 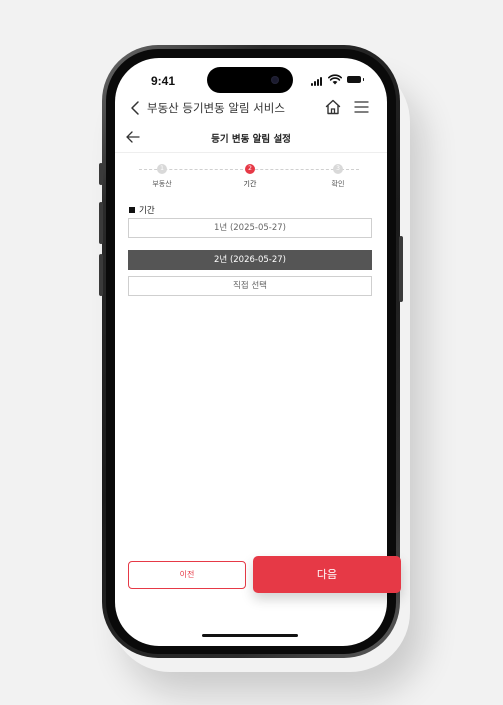 What do you see at coordinates (136, 108) in the screenshot?
I see `back-chevron-icon` at bounding box center [136, 108].